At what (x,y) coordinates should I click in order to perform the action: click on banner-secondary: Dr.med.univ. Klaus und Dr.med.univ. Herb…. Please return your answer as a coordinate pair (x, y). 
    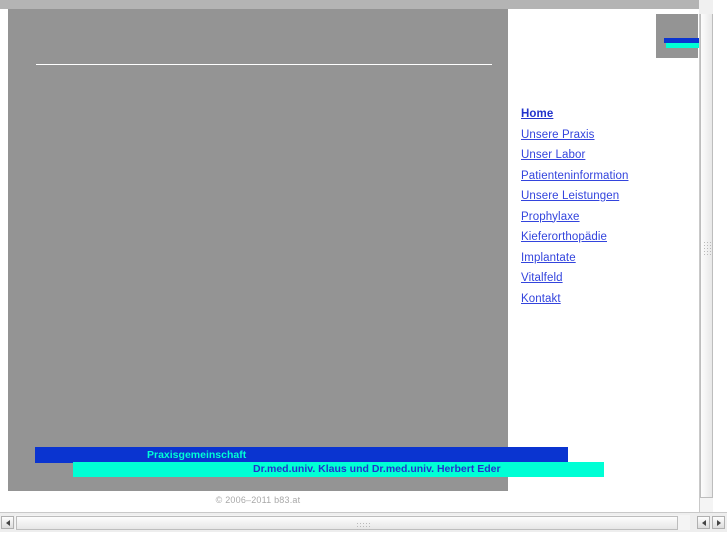
    Looking at the image, I should click on (338, 469).